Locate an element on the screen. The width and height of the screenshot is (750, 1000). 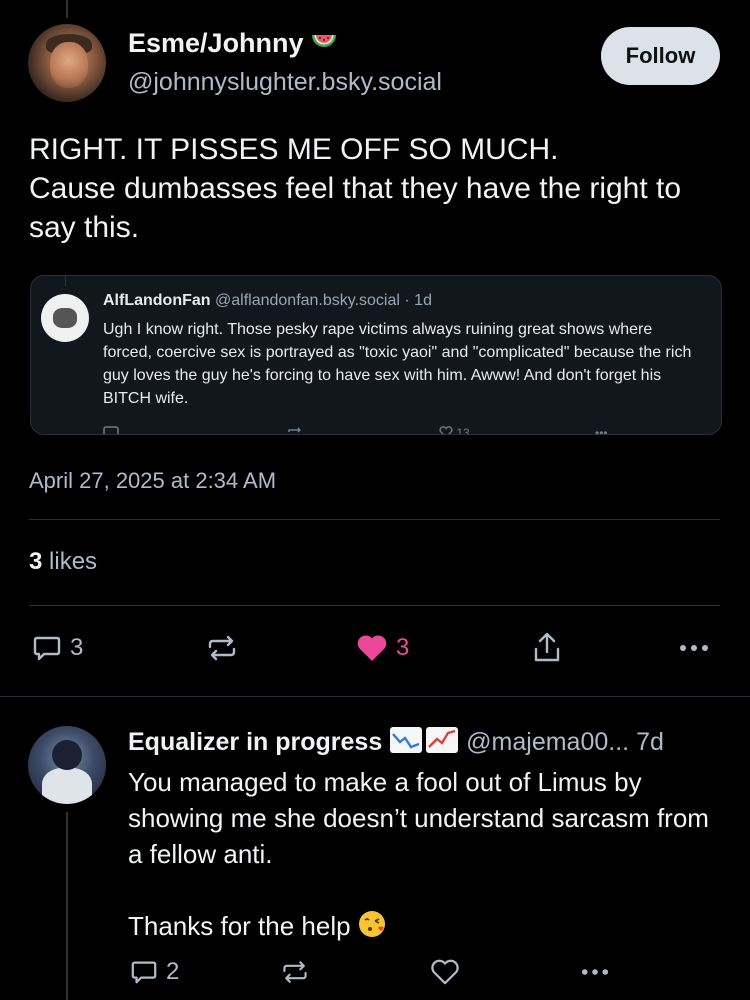
repost-button is located at coordinates (222, 648).